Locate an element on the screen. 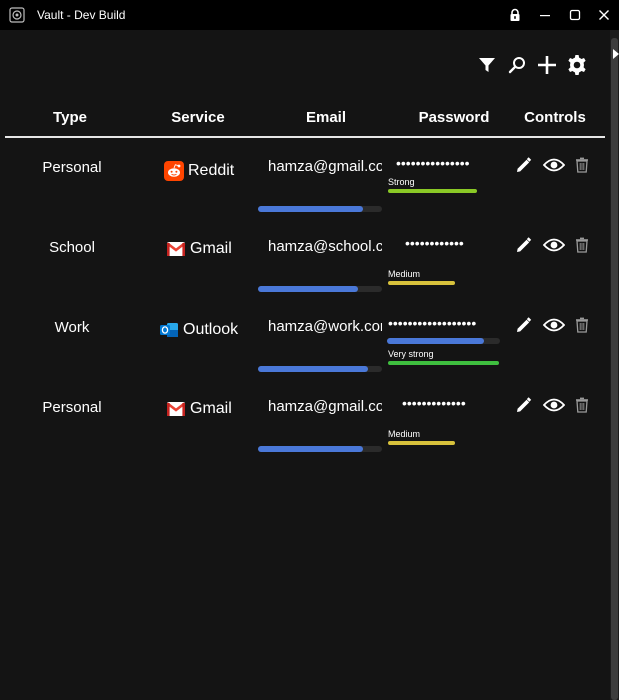  filter-icon is located at coordinates (487, 65).